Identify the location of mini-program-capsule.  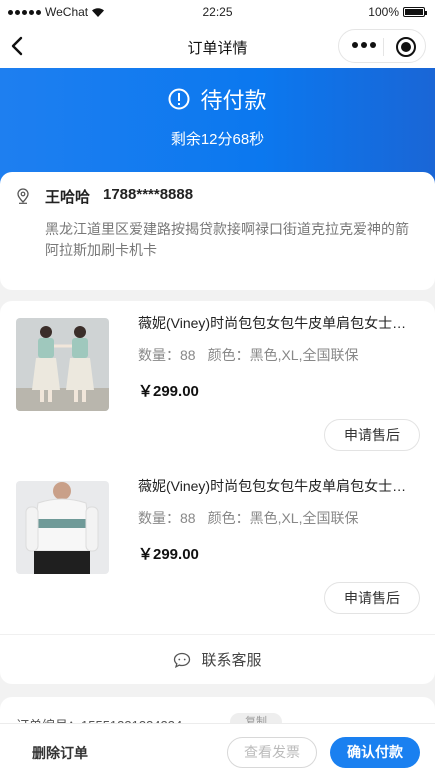
(382, 46).